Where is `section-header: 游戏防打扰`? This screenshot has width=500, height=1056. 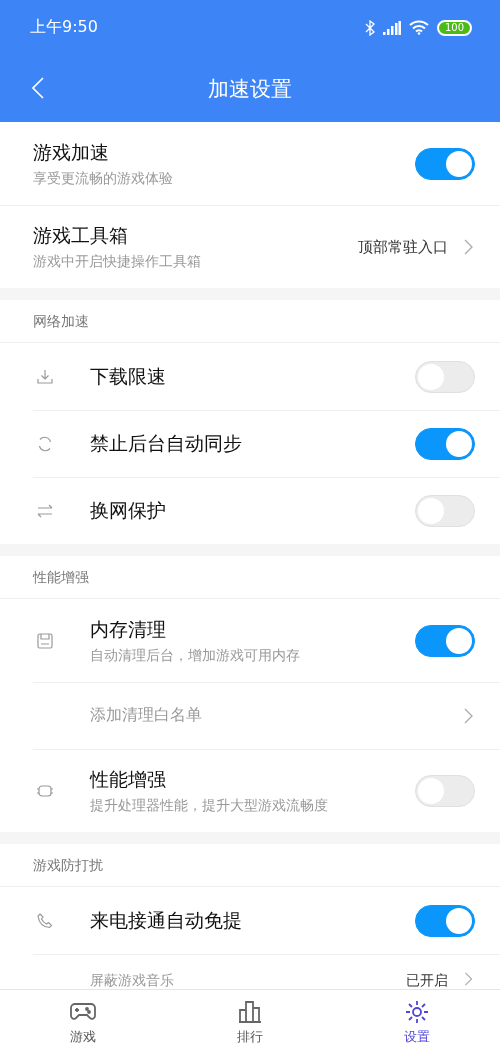
section-header: 游戏防打扰 is located at coordinates (250, 865).